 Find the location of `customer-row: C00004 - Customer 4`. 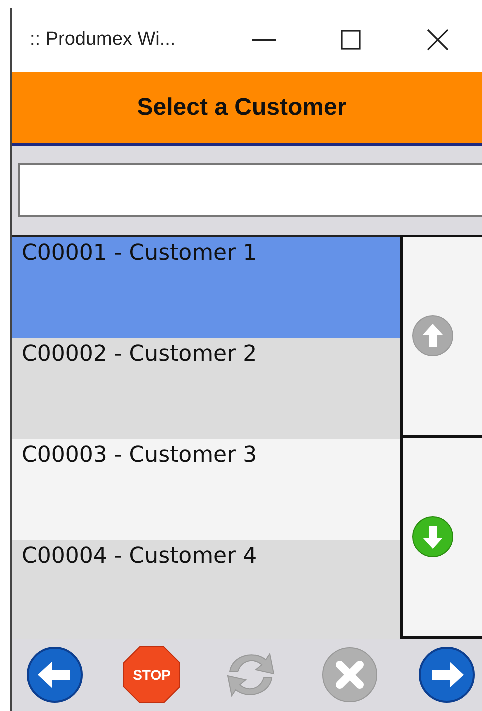

customer-row: C00004 - Customer 4 is located at coordinates (206, 590).